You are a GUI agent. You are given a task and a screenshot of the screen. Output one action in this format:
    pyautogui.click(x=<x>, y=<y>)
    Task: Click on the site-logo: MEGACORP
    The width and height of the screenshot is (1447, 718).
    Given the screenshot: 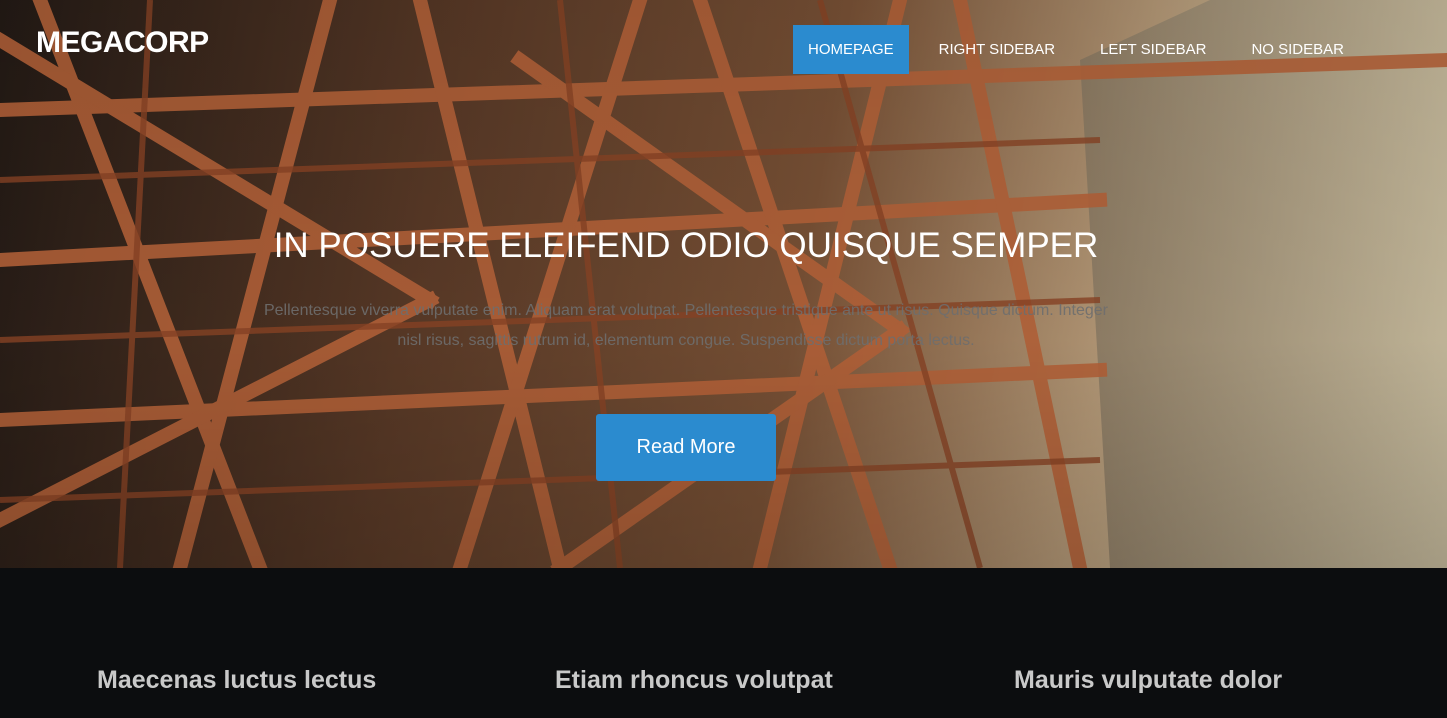 What is the action you would take?
    pyautogui.click(x=122, y=43)
    